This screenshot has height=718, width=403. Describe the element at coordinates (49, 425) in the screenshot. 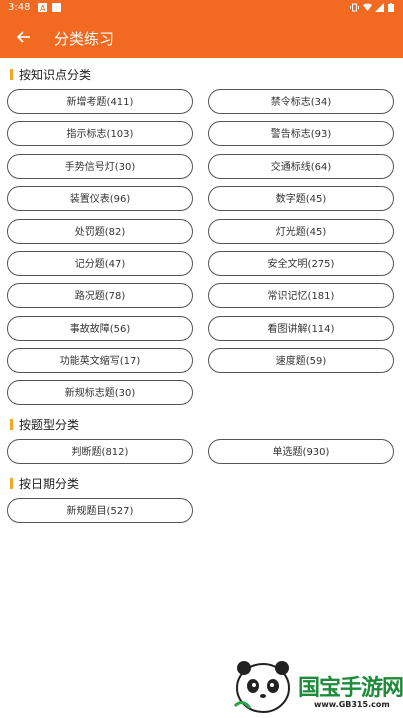

I see `section-label: 按题型分类` at that location.